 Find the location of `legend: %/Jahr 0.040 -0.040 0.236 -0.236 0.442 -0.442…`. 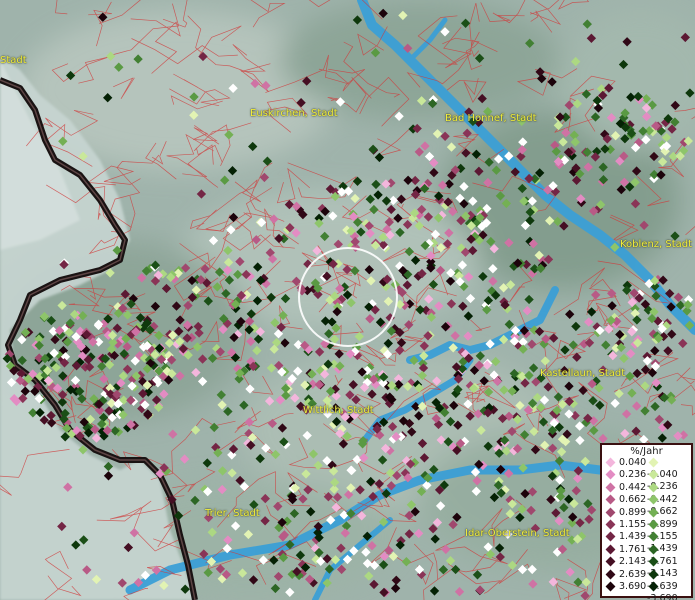

legend: %/Jahr 0.040 -0.040 0.236 -0.236 0.442 -0.442… is located at coordinates (646, 521).